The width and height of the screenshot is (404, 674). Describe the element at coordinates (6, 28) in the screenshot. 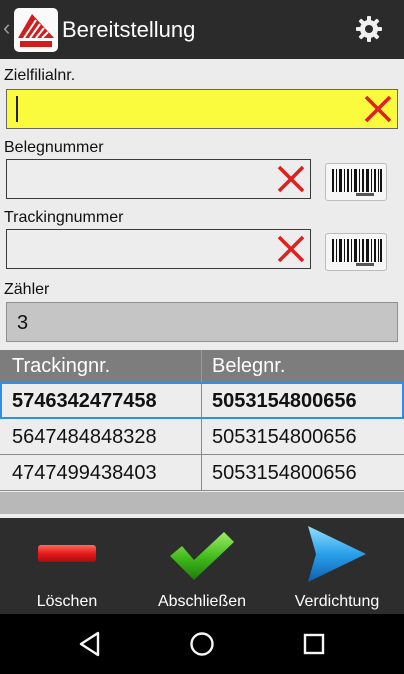

I see `chevron-left-icon: ‹` at that location.